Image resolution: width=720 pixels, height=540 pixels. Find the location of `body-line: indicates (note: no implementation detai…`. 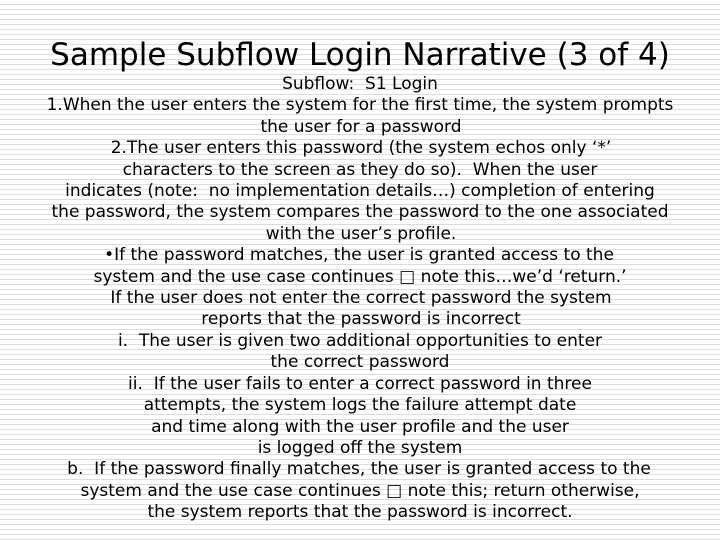

body-line: indicates (note: no implementation detai… is located at coordinates (360, 191).